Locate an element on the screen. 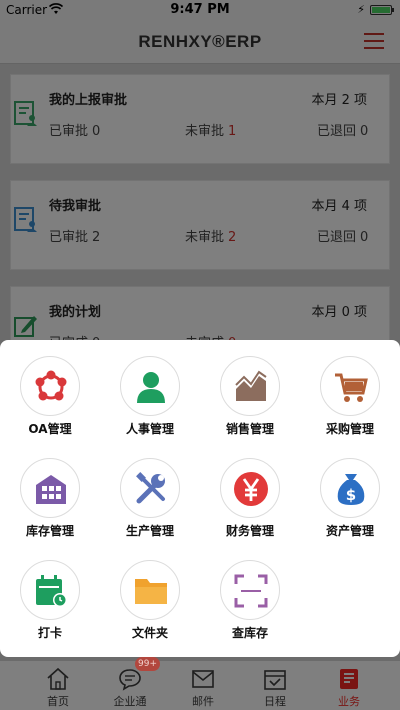 This screenshot has width=400, height=710. tab-home: 首页 is located at coordinates (58, 685).